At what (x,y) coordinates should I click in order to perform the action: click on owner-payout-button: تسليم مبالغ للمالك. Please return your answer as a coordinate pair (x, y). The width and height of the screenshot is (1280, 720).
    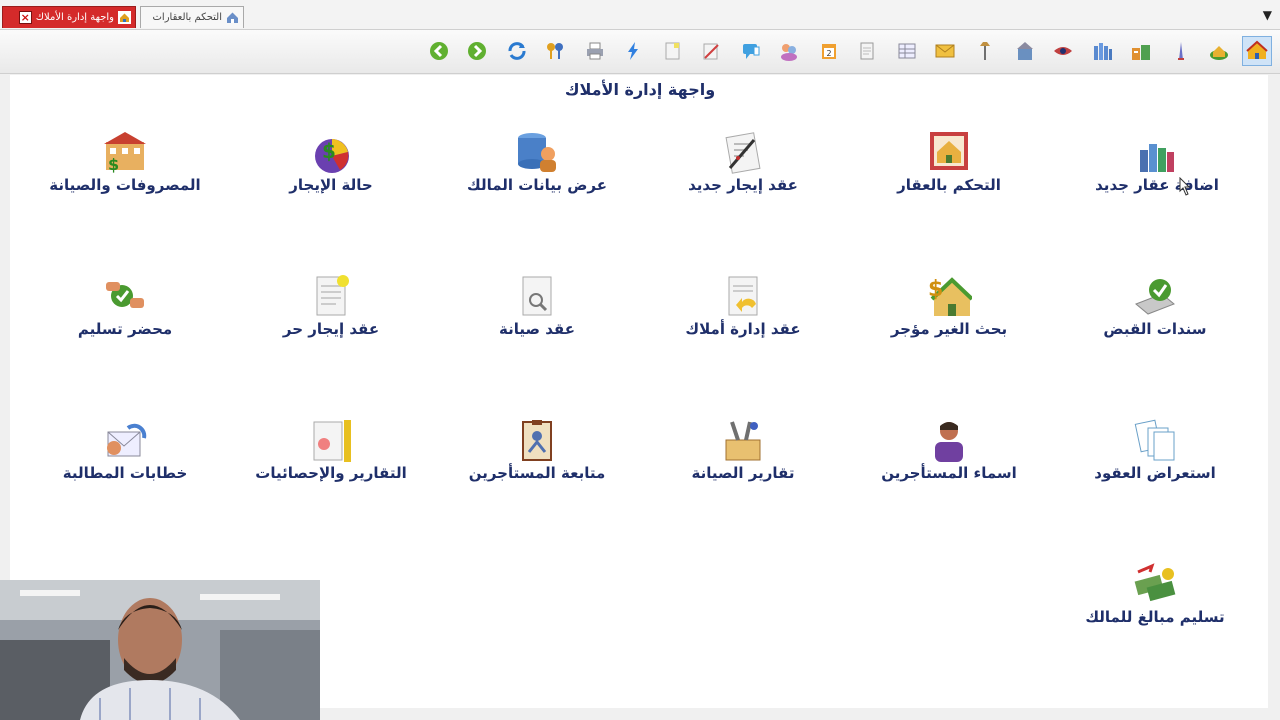
    Looking at the image, I should click on (1155, 597).